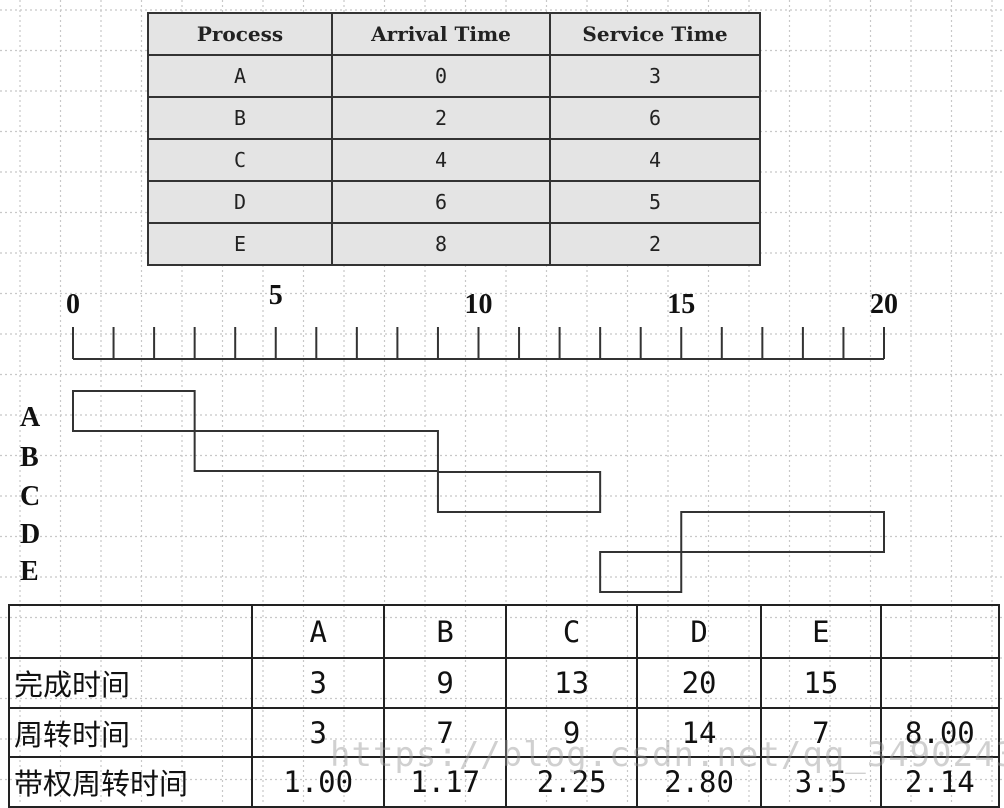  Describe the element at coordinates (130, 782) in the screenshot. I see `row-label: 带权周转时间` at that location.